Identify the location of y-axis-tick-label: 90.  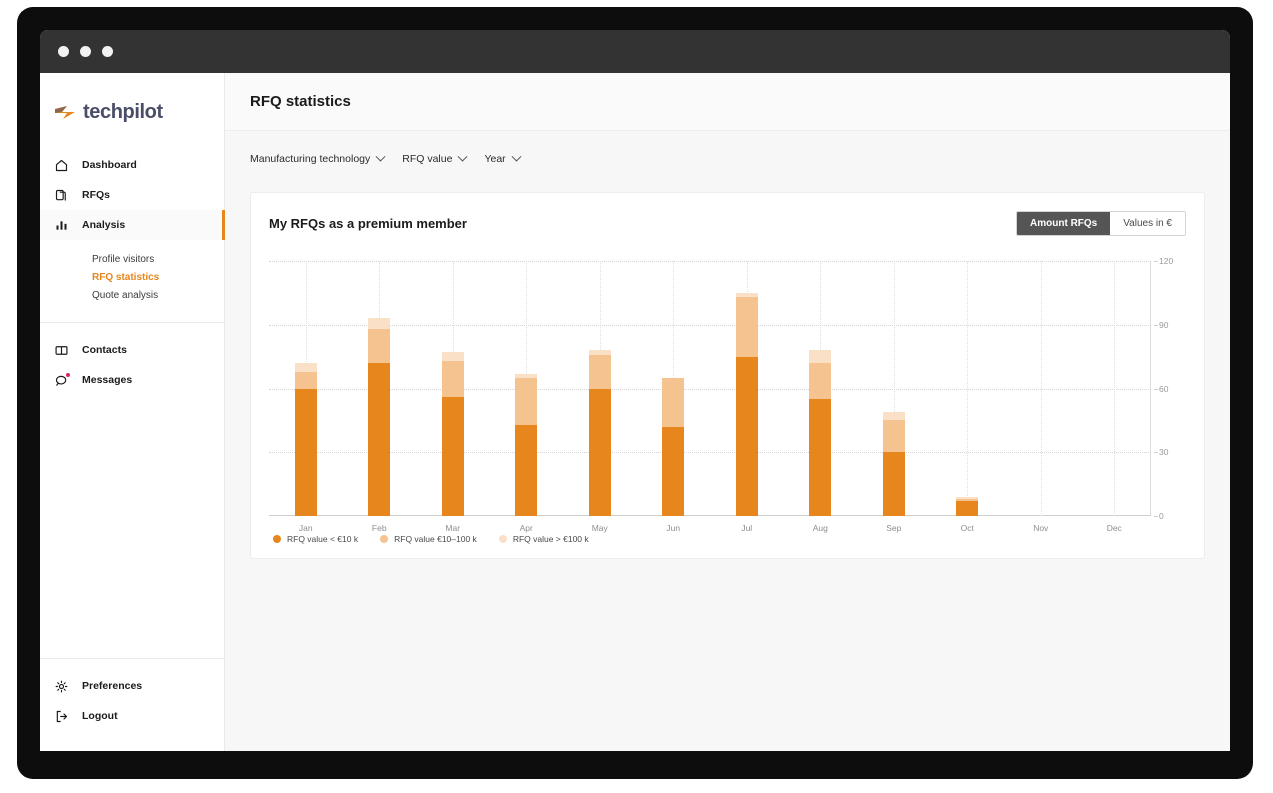
(1161, 324).